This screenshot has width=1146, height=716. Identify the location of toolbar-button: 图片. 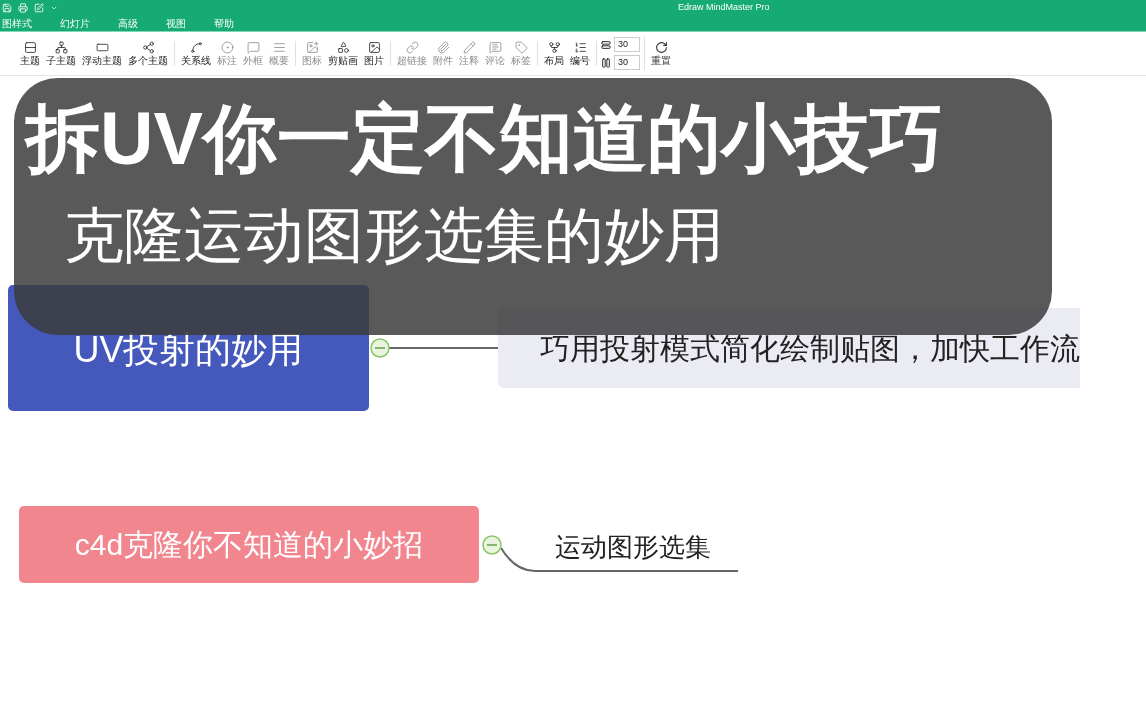
(374, 53).